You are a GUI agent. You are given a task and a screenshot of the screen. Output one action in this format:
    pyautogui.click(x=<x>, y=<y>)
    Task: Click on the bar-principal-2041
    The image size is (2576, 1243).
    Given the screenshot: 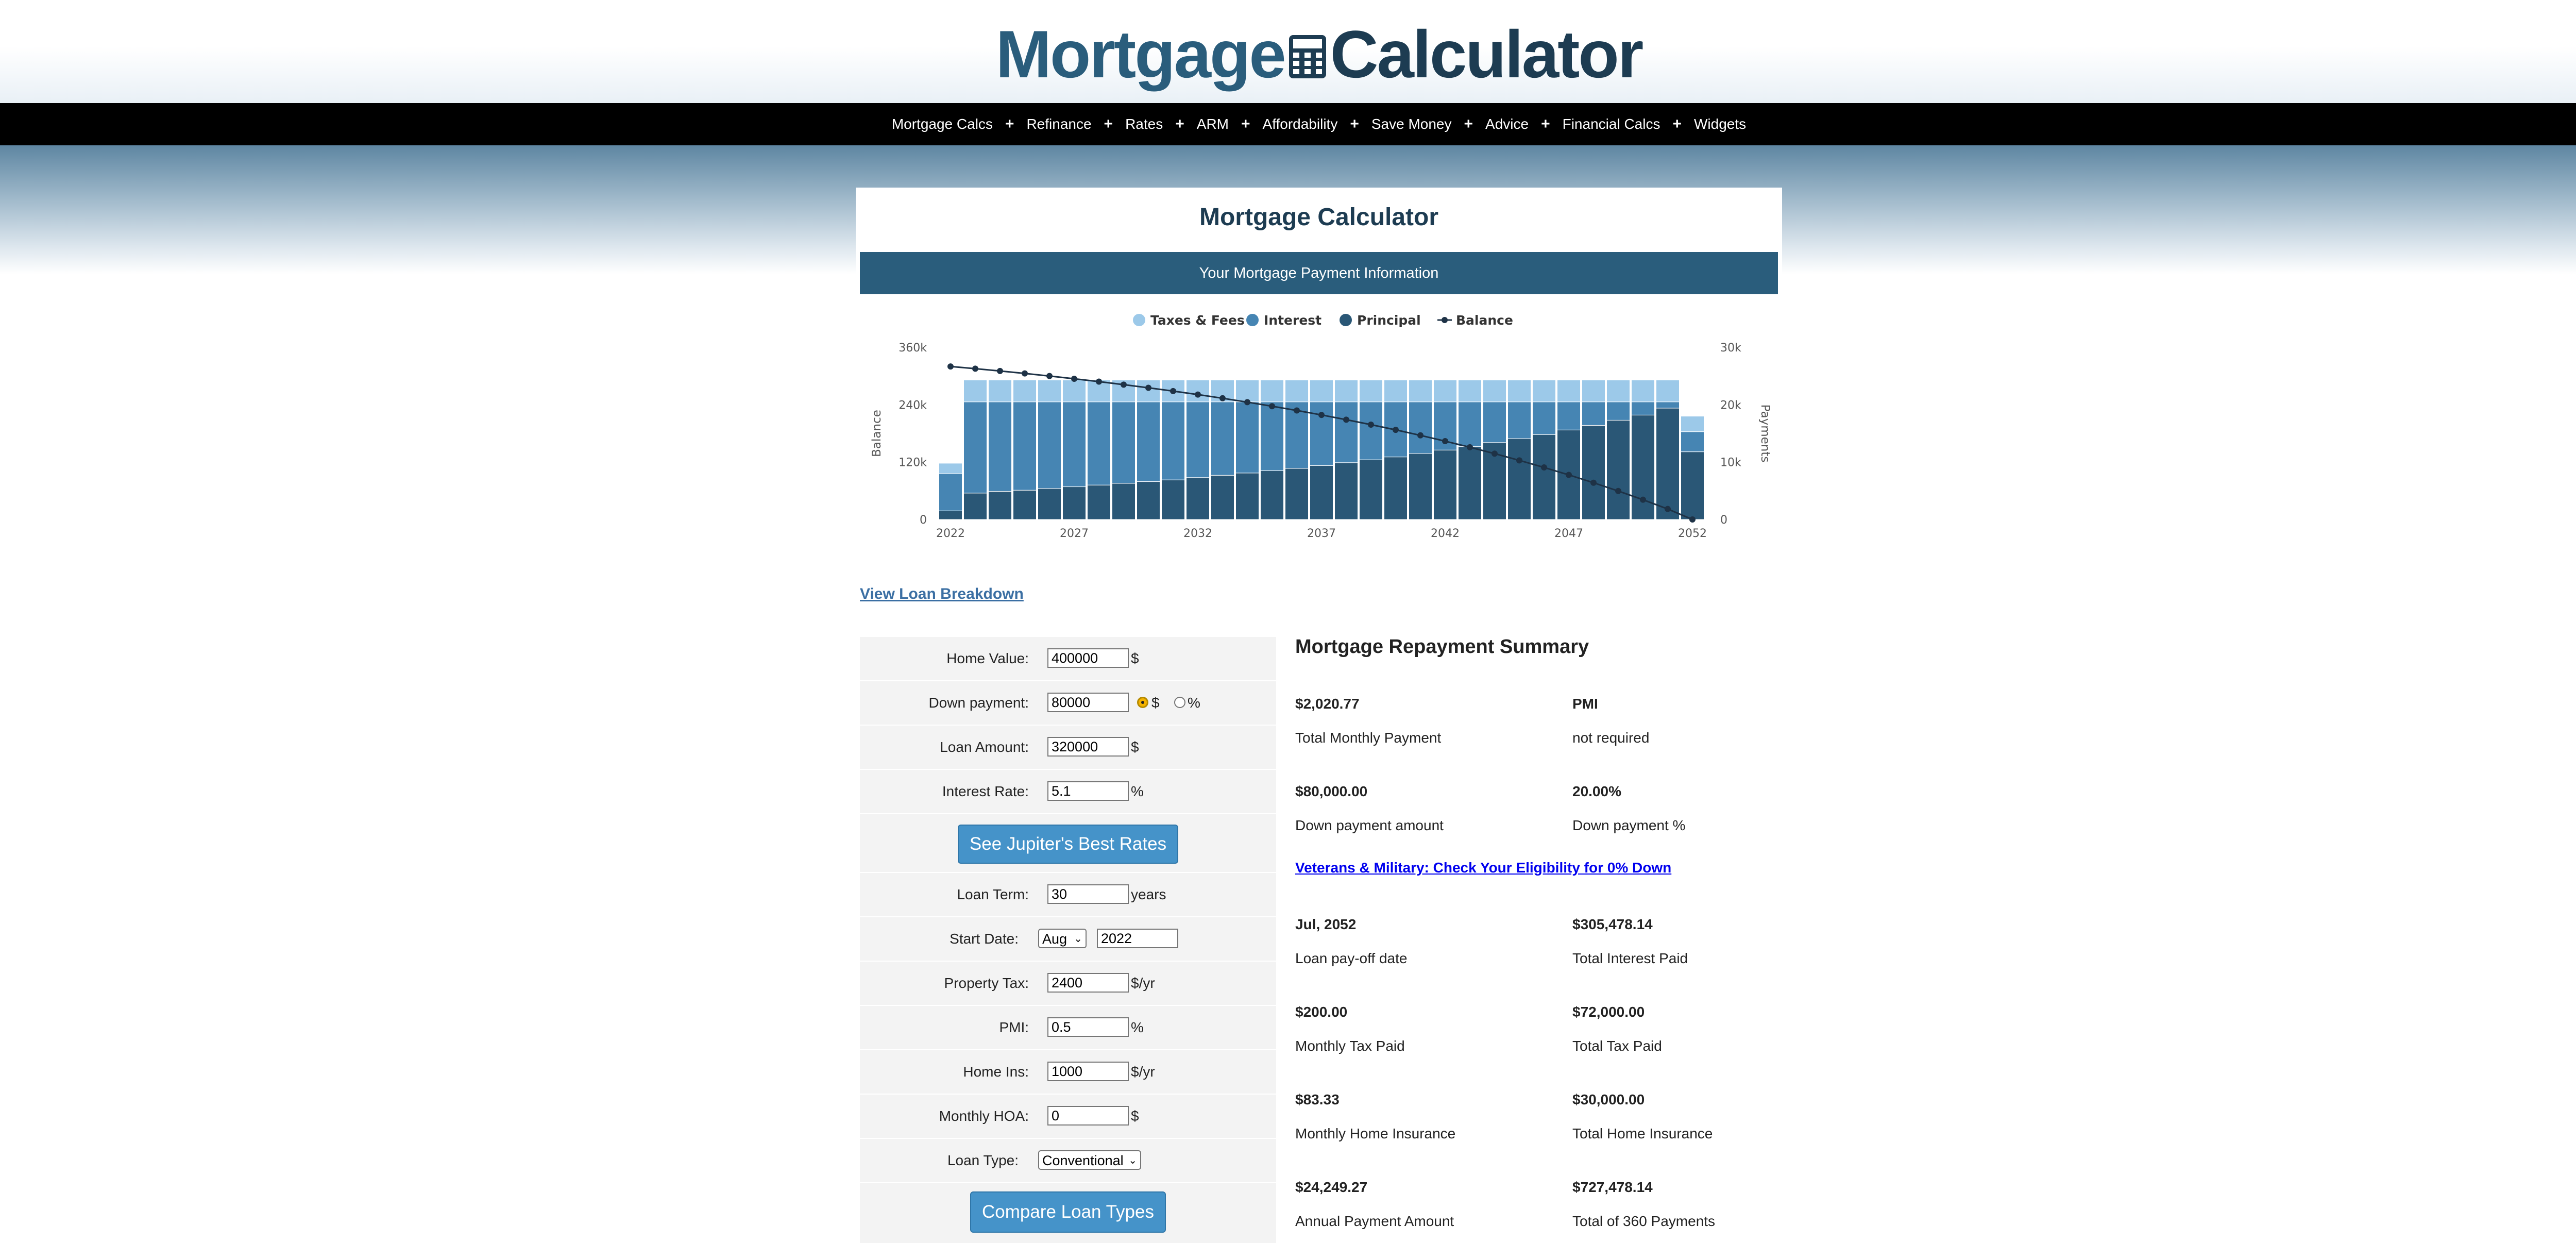 What is the action you would take?
    pyautogui.click(x=1420, y=486)
    